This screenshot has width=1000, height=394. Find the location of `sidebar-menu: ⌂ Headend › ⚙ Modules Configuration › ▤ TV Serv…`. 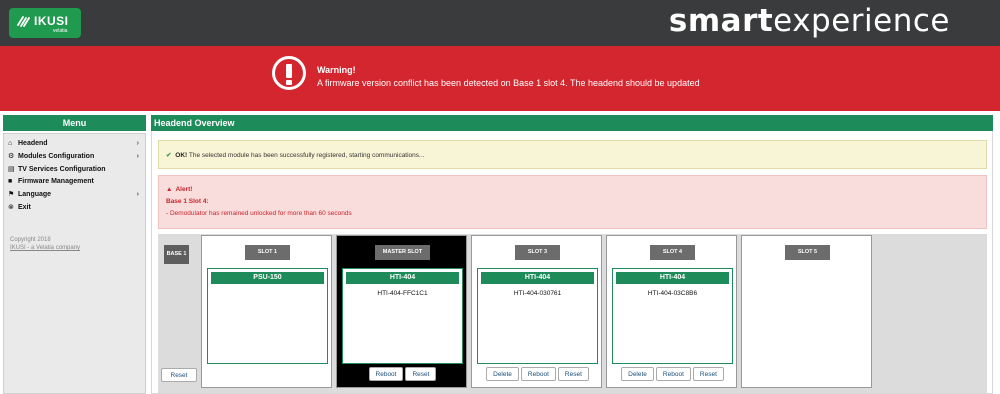

sidebar-menu: ⌂ Headend › ⚙ Modules Configuration › ▤ TV Serv… is located at coordinates (74, 263).